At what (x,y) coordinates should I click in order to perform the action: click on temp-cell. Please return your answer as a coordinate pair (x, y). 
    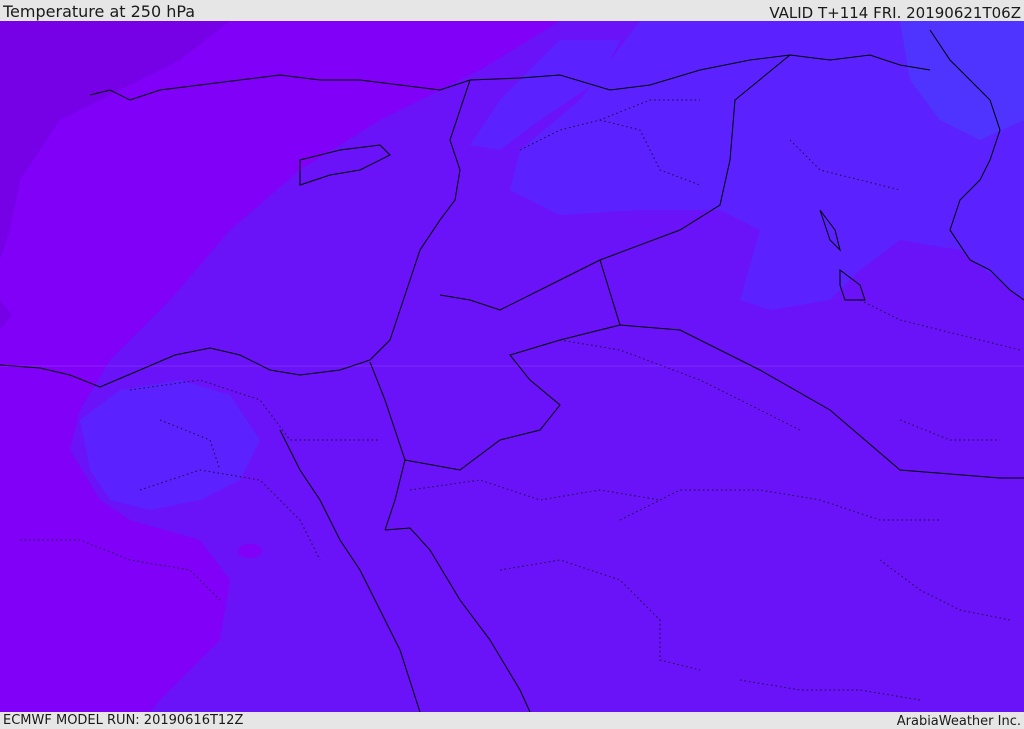
    Looking at the image, I should click on (250, 551).